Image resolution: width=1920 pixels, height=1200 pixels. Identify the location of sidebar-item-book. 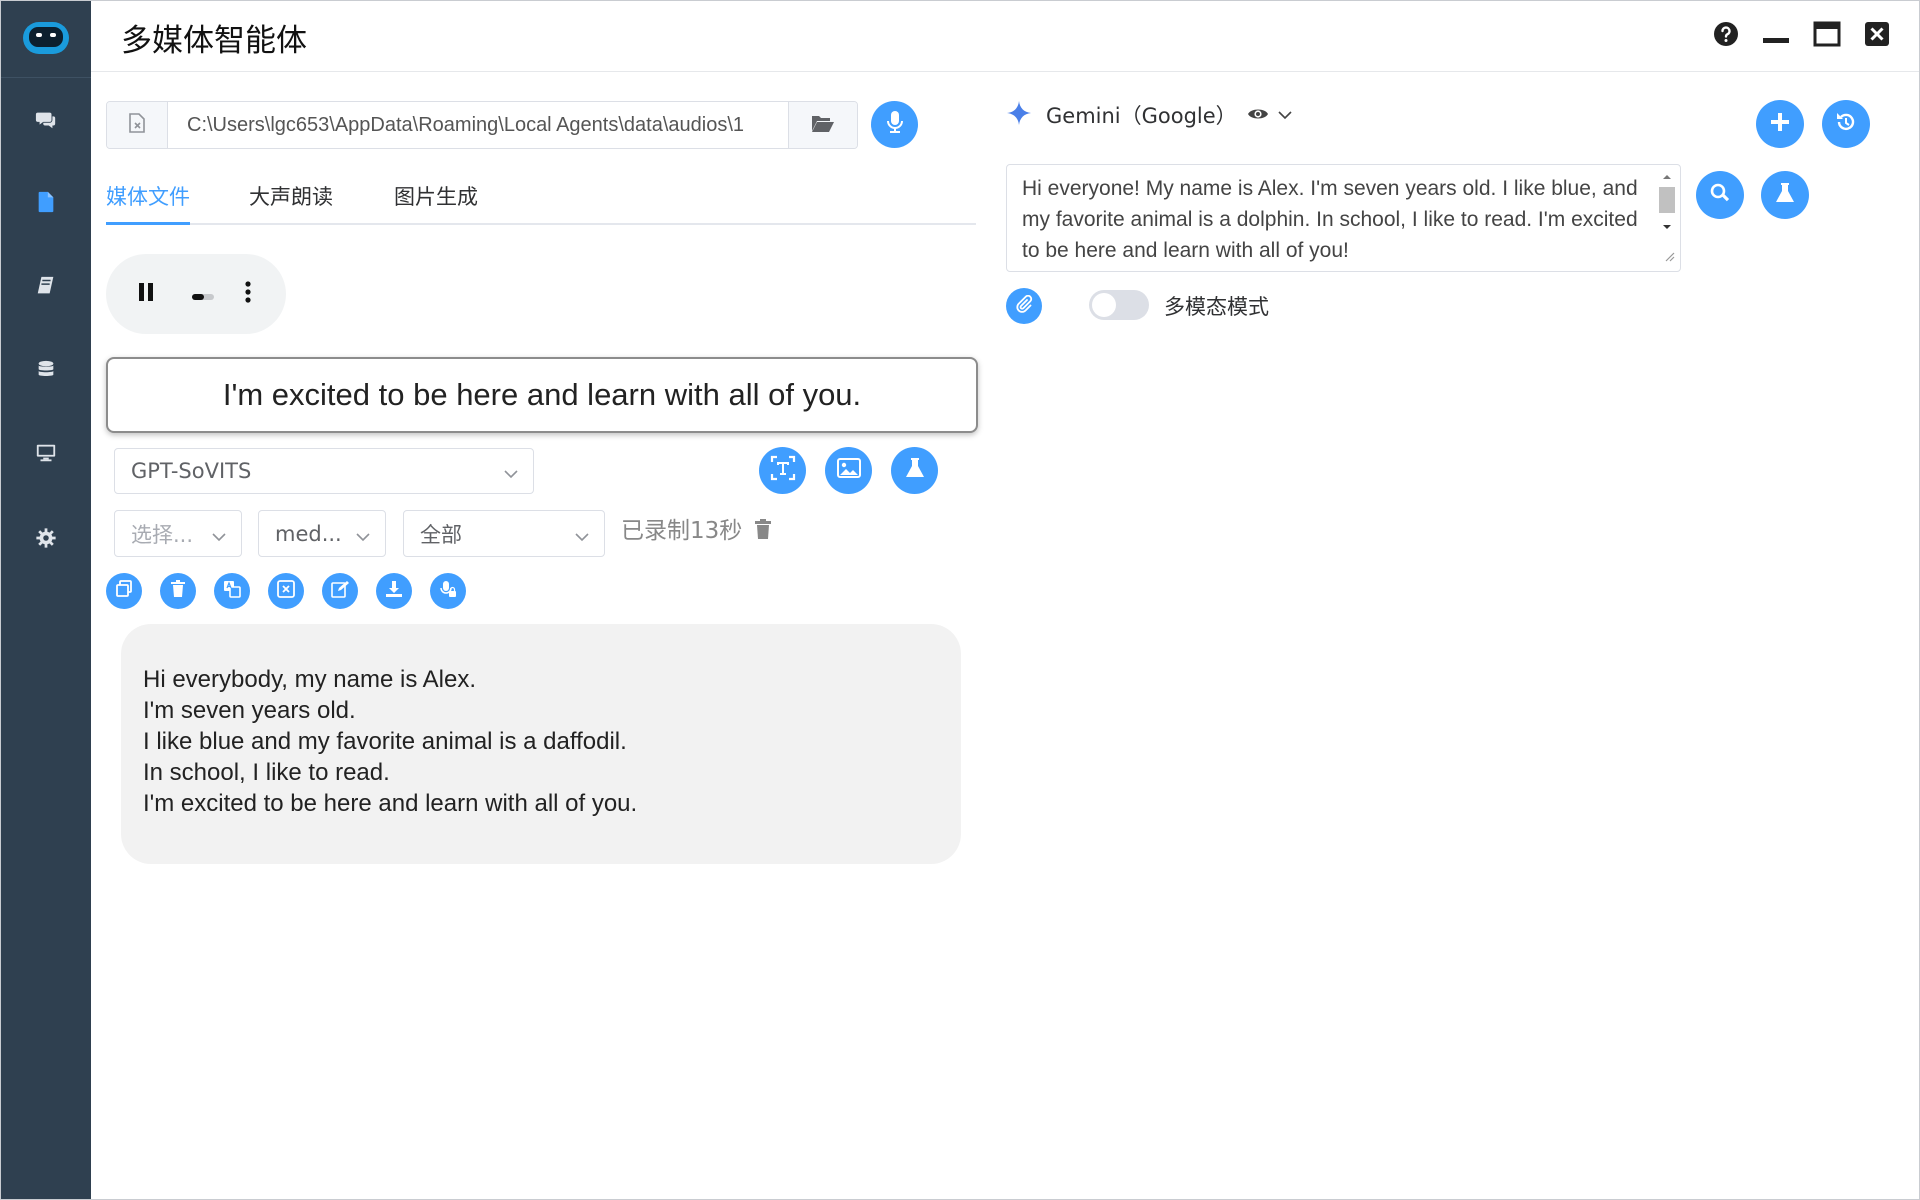
(46, 288).